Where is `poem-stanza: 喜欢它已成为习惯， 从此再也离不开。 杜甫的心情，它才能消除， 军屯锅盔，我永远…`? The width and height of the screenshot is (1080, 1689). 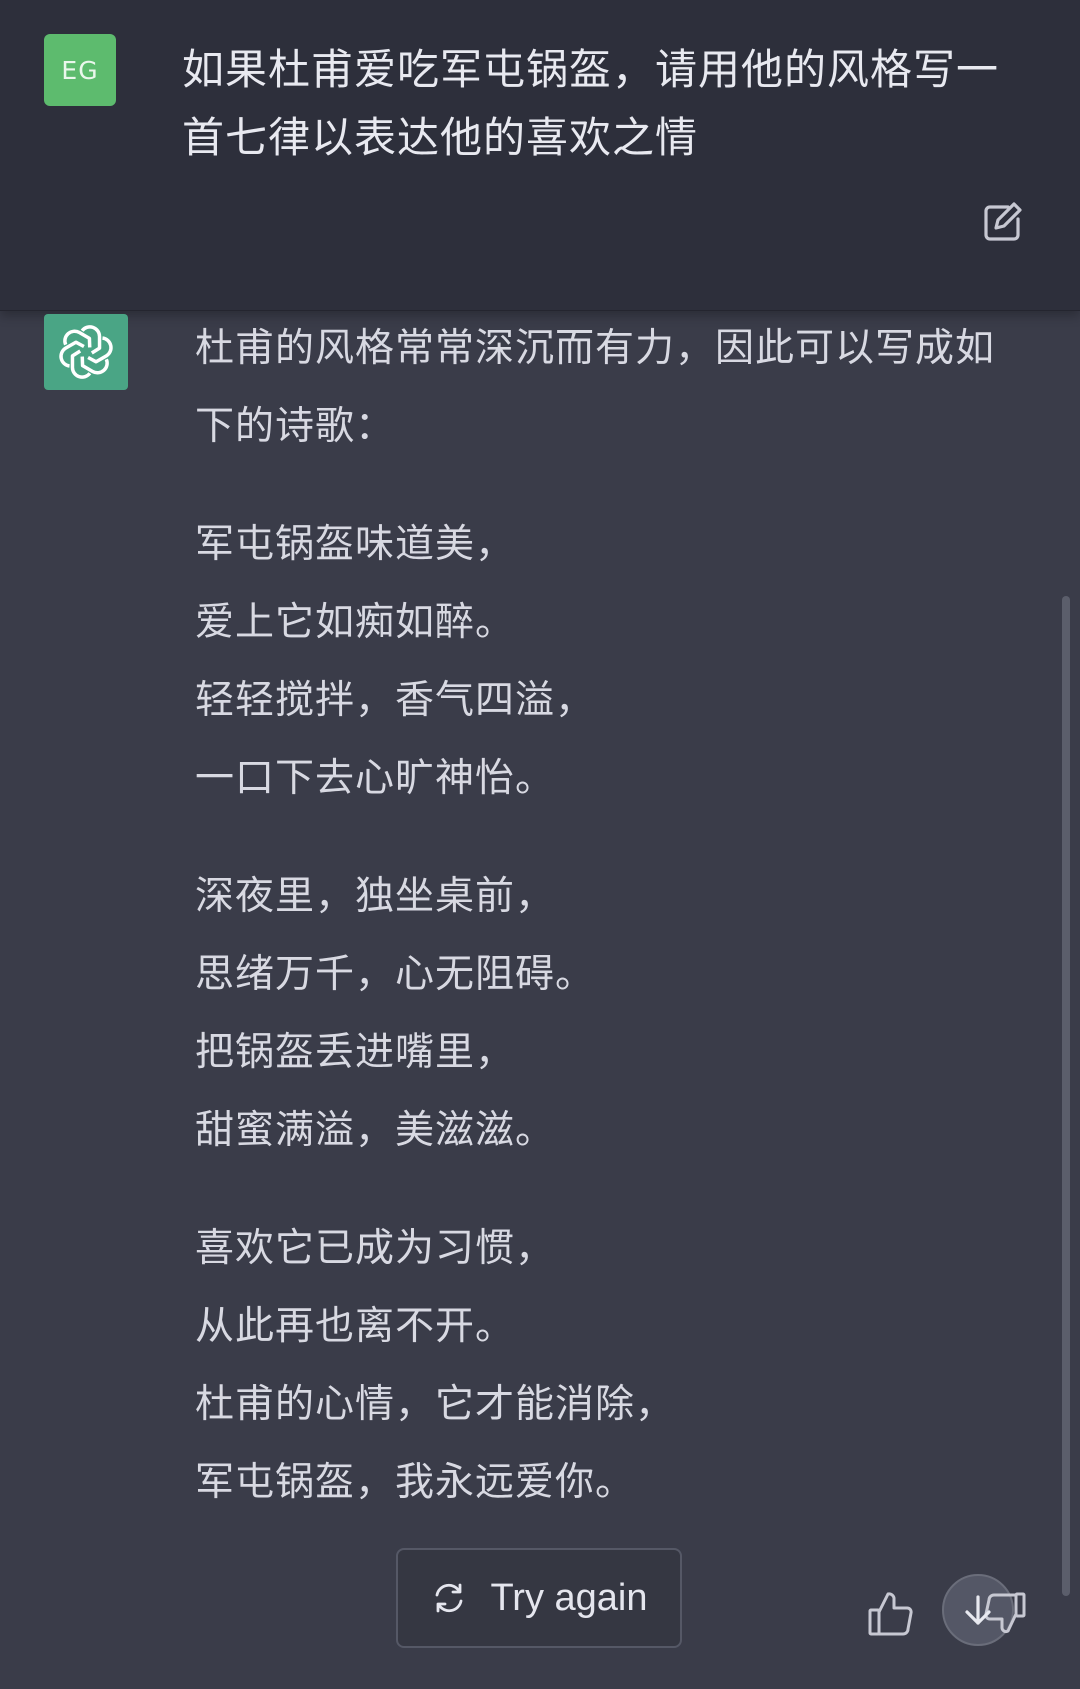 poem-stanza: 喜欢它已成为习惯， 从此再也离不开。 杜甫的心情，它才能消除， 军屯锅盔，我永远… is located at coordinates (610, 1366).